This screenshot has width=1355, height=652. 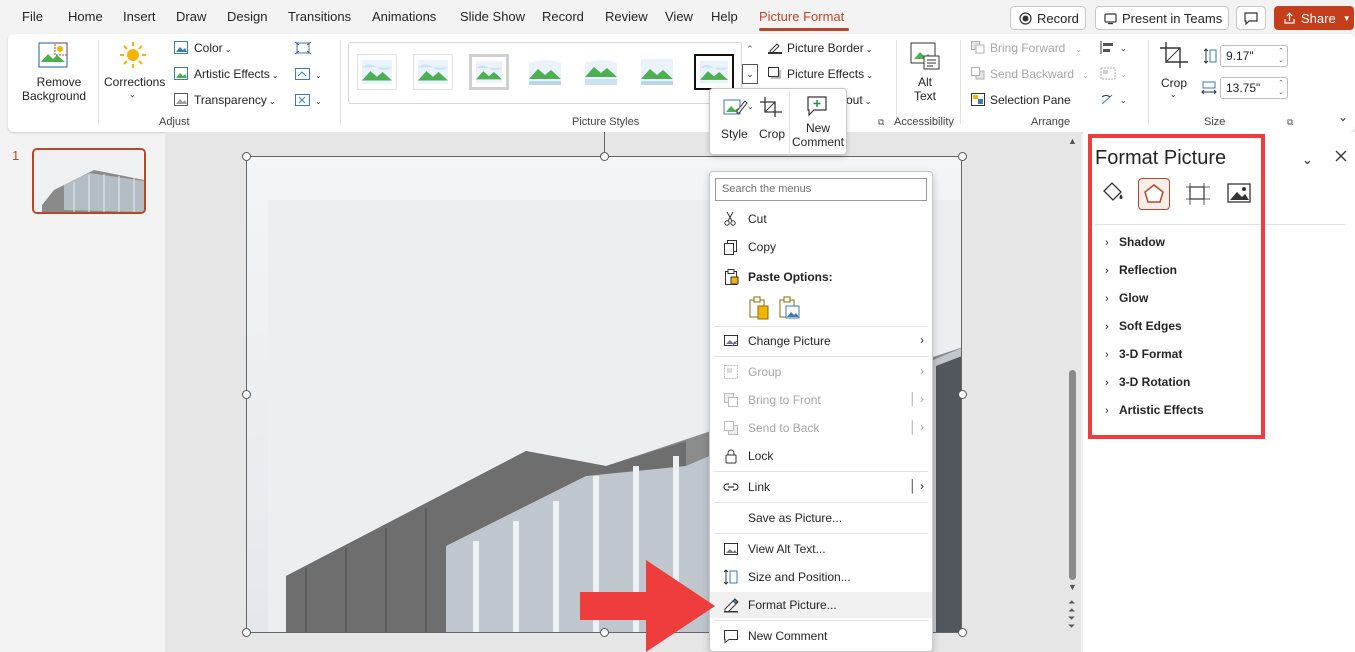 I want to click on send-to-back-icon, so click(x=731, y=428).